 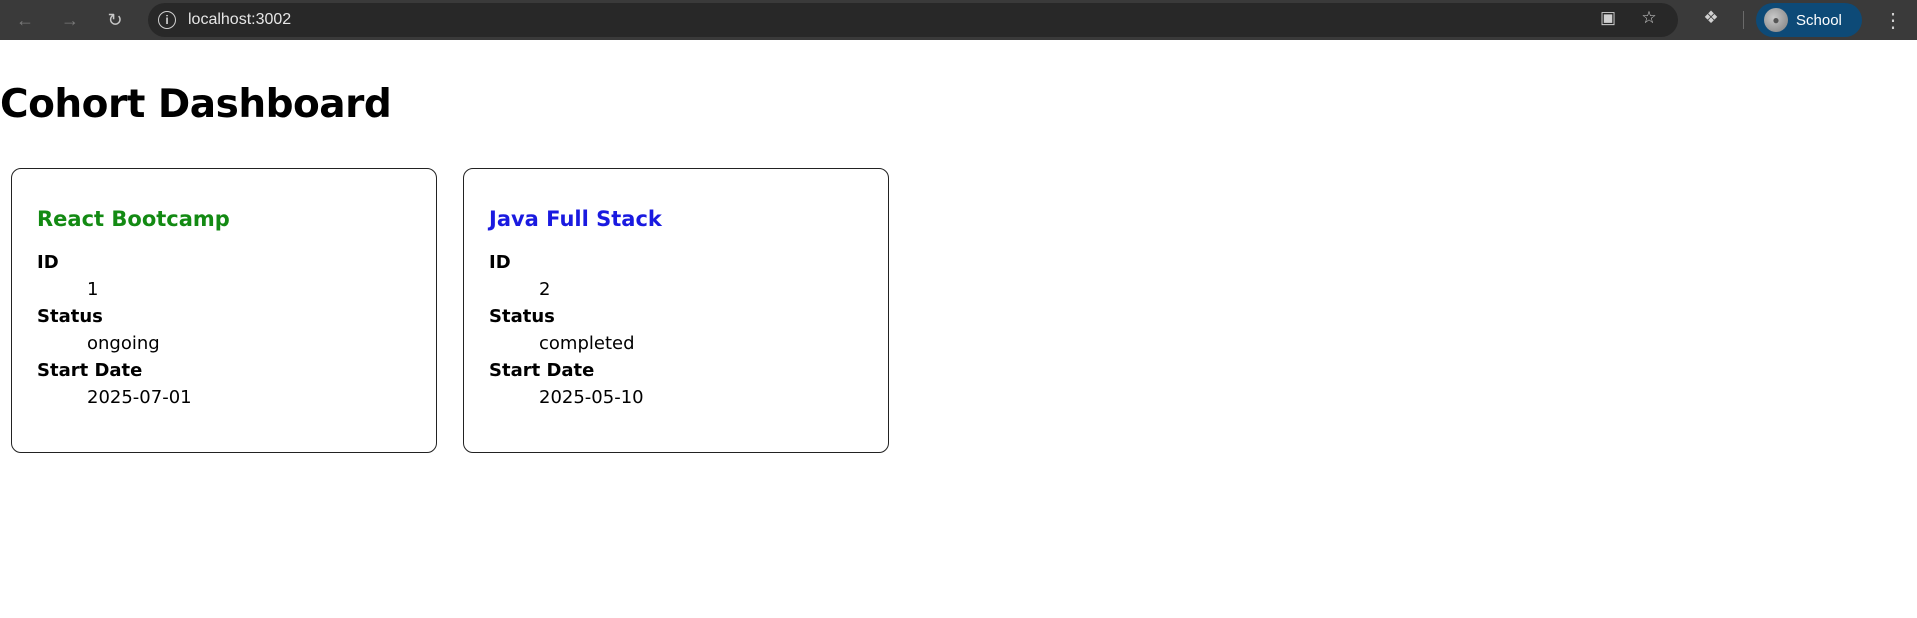 I want to click on browser-toolbar: ← → ↻ i localhost:3002 ▣ ☆ ❖ ● School ⋮, so click(x=958, y=20).